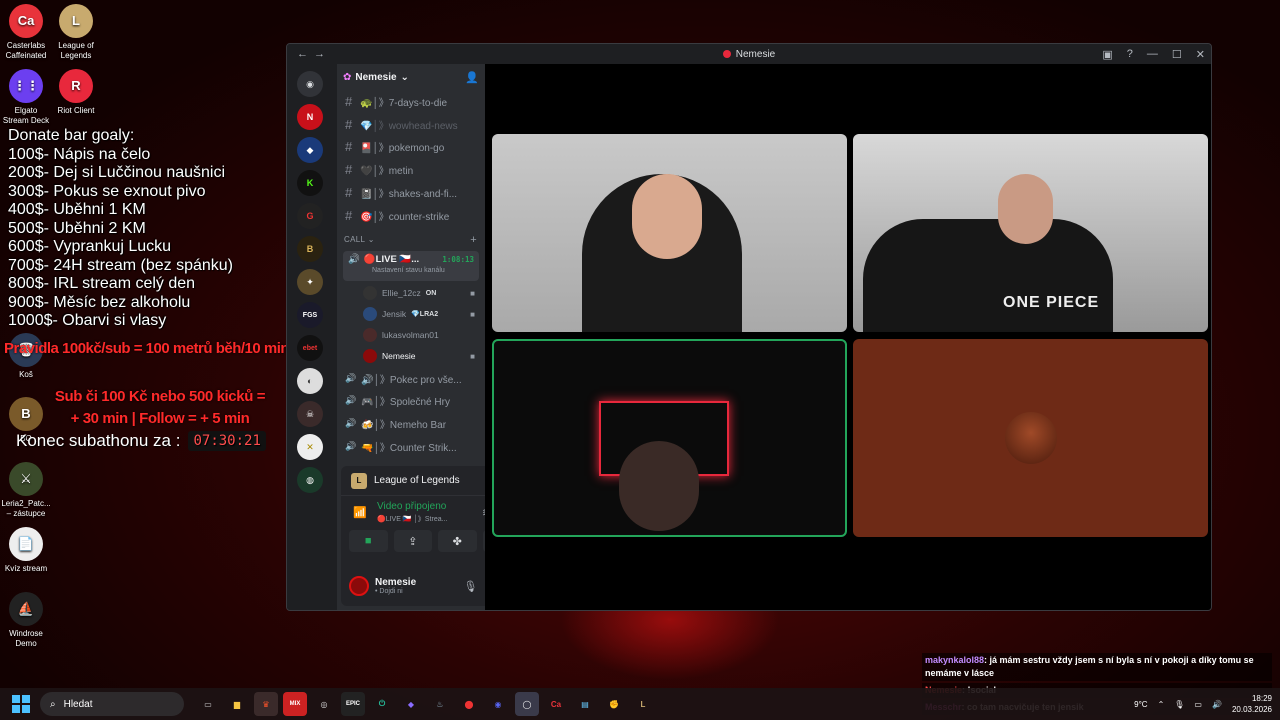  What do you see at coordinates (1179, 704) in the screenshot?
I see `tray-mic-icon: 🎙` at bounding box center [1179, 704].